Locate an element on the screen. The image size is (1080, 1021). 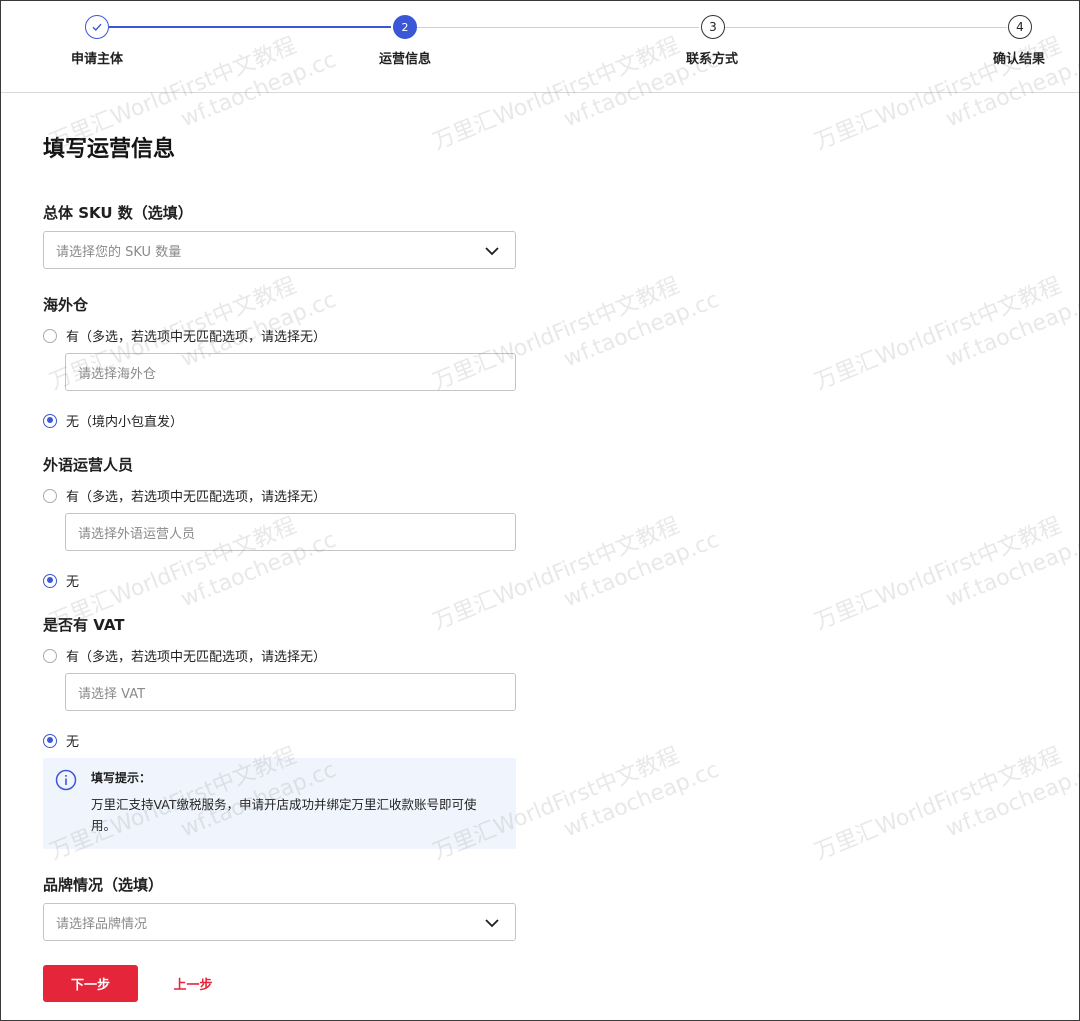
vat-label: 是否有 VAT is located at coordinates (84, 625).